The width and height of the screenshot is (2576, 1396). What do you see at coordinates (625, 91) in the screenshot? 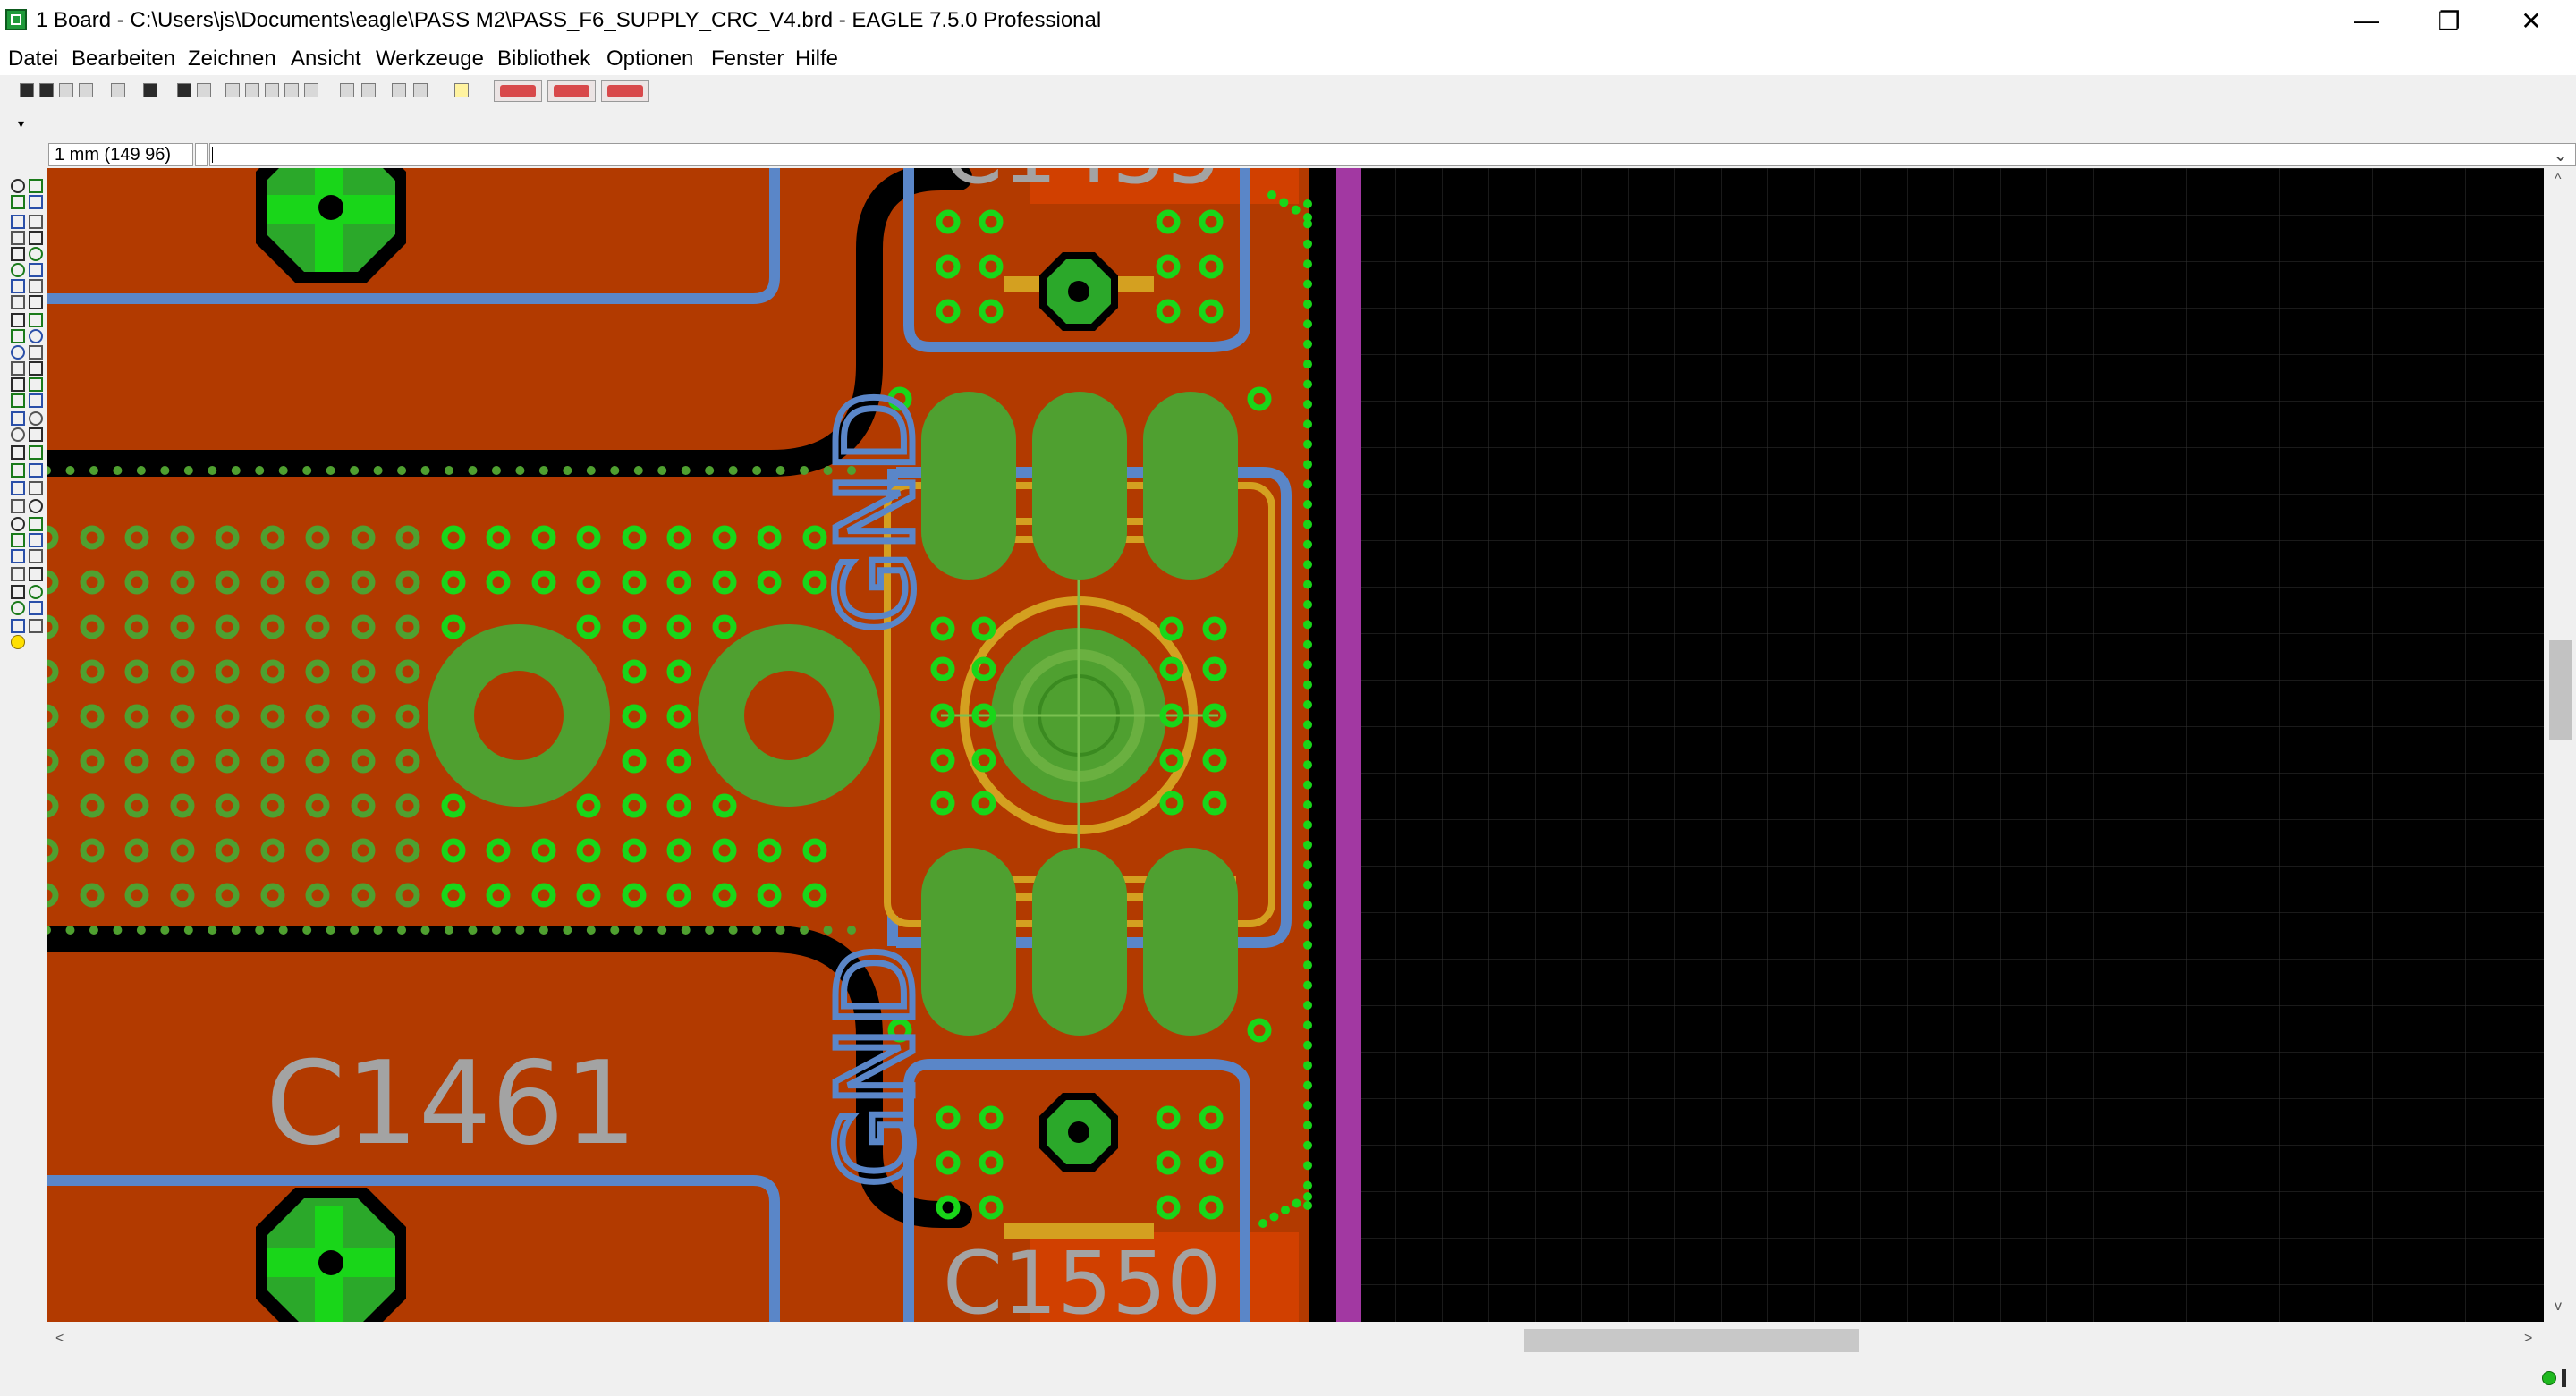
I see `idf-to-3d-button` at bounding box center [625, 91].